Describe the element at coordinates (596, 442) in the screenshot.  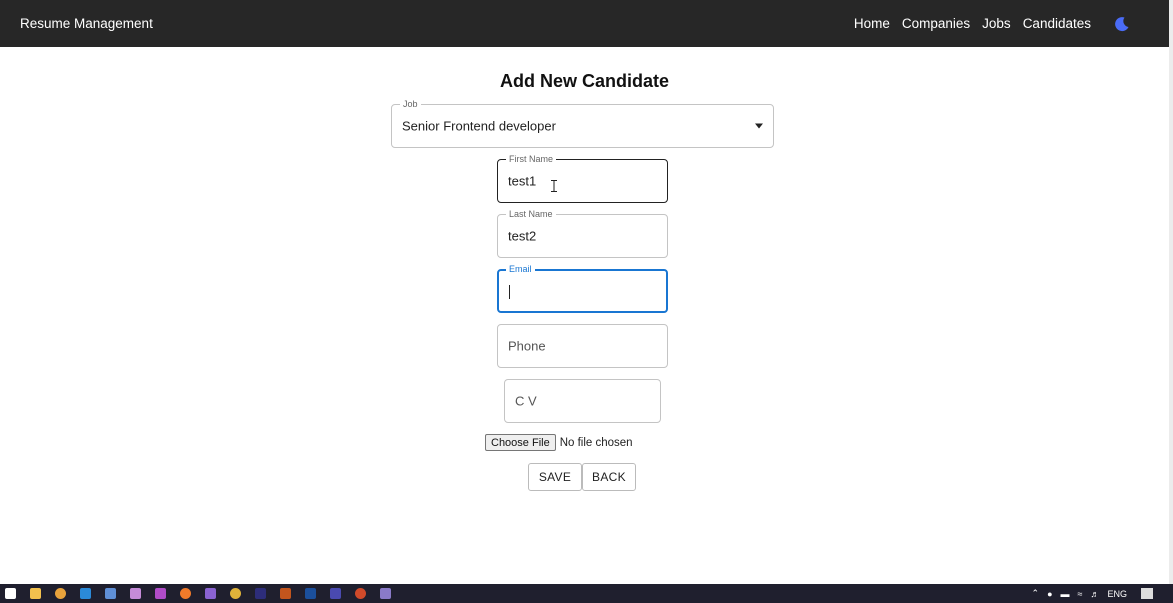
I see `file-status: No file chosen` at that location.